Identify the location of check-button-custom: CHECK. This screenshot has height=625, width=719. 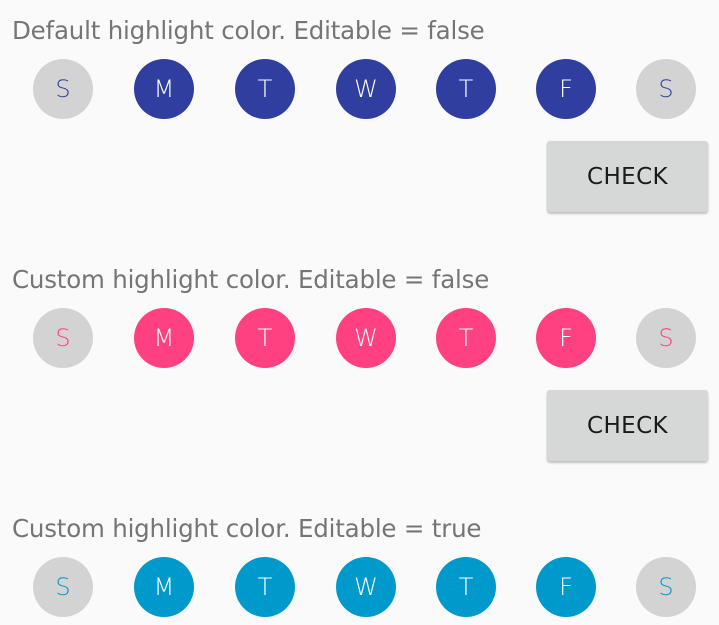
(627, 425).